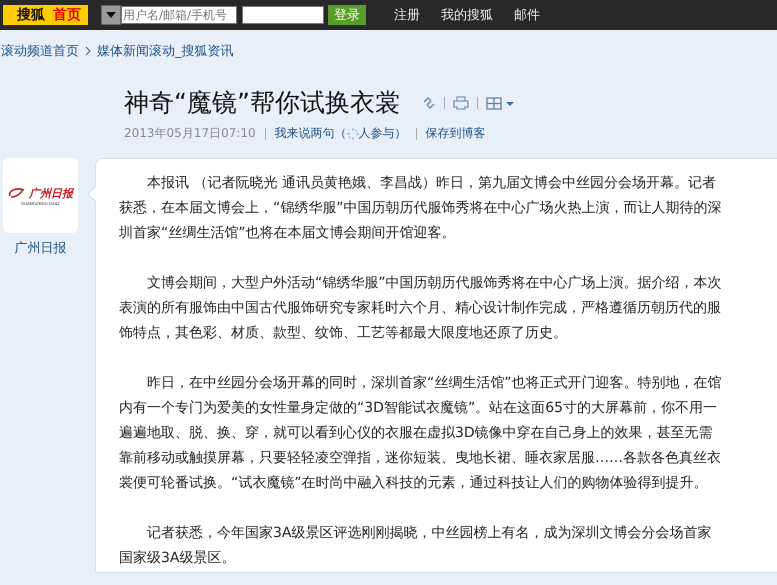 Image resolution: width=777 pixels, height=585 pixels. I want to click on nav-link: 注册, so click(407, 15).